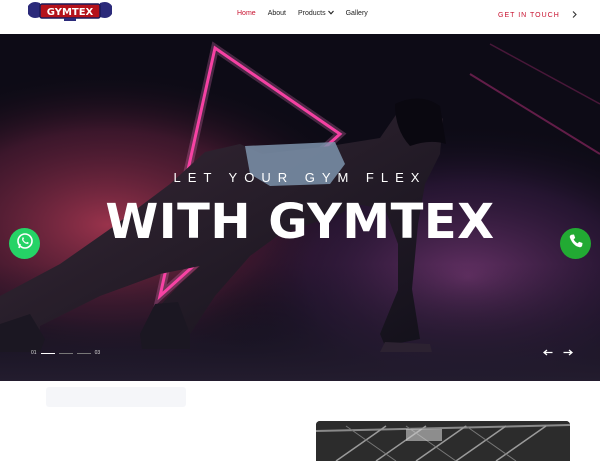 The width and height of the screenshot is (600, 461). What do you see at coordinates (97, 353) in the screenshot?
I see `pager-total: 03` at bounding box center [97, 353].